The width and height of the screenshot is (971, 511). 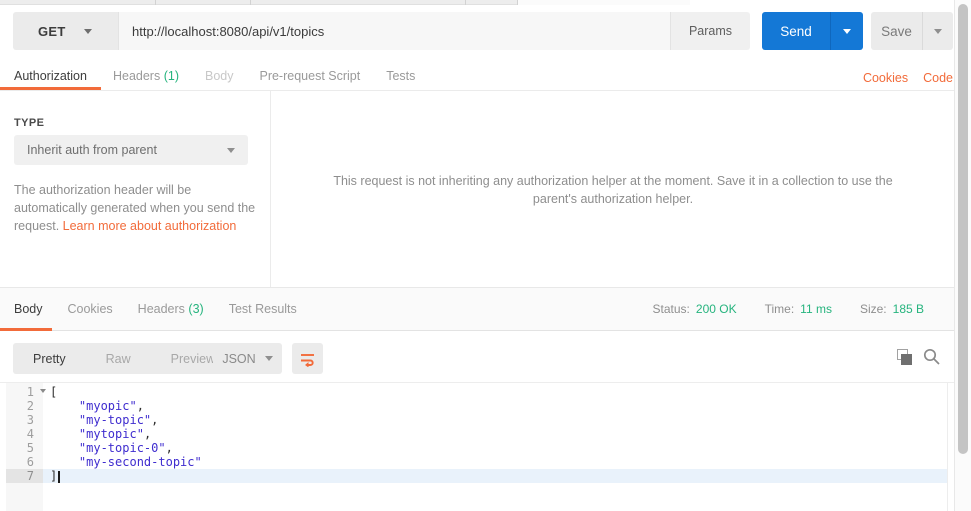 I want to click on search-response-button, so click(x=932, y=357).